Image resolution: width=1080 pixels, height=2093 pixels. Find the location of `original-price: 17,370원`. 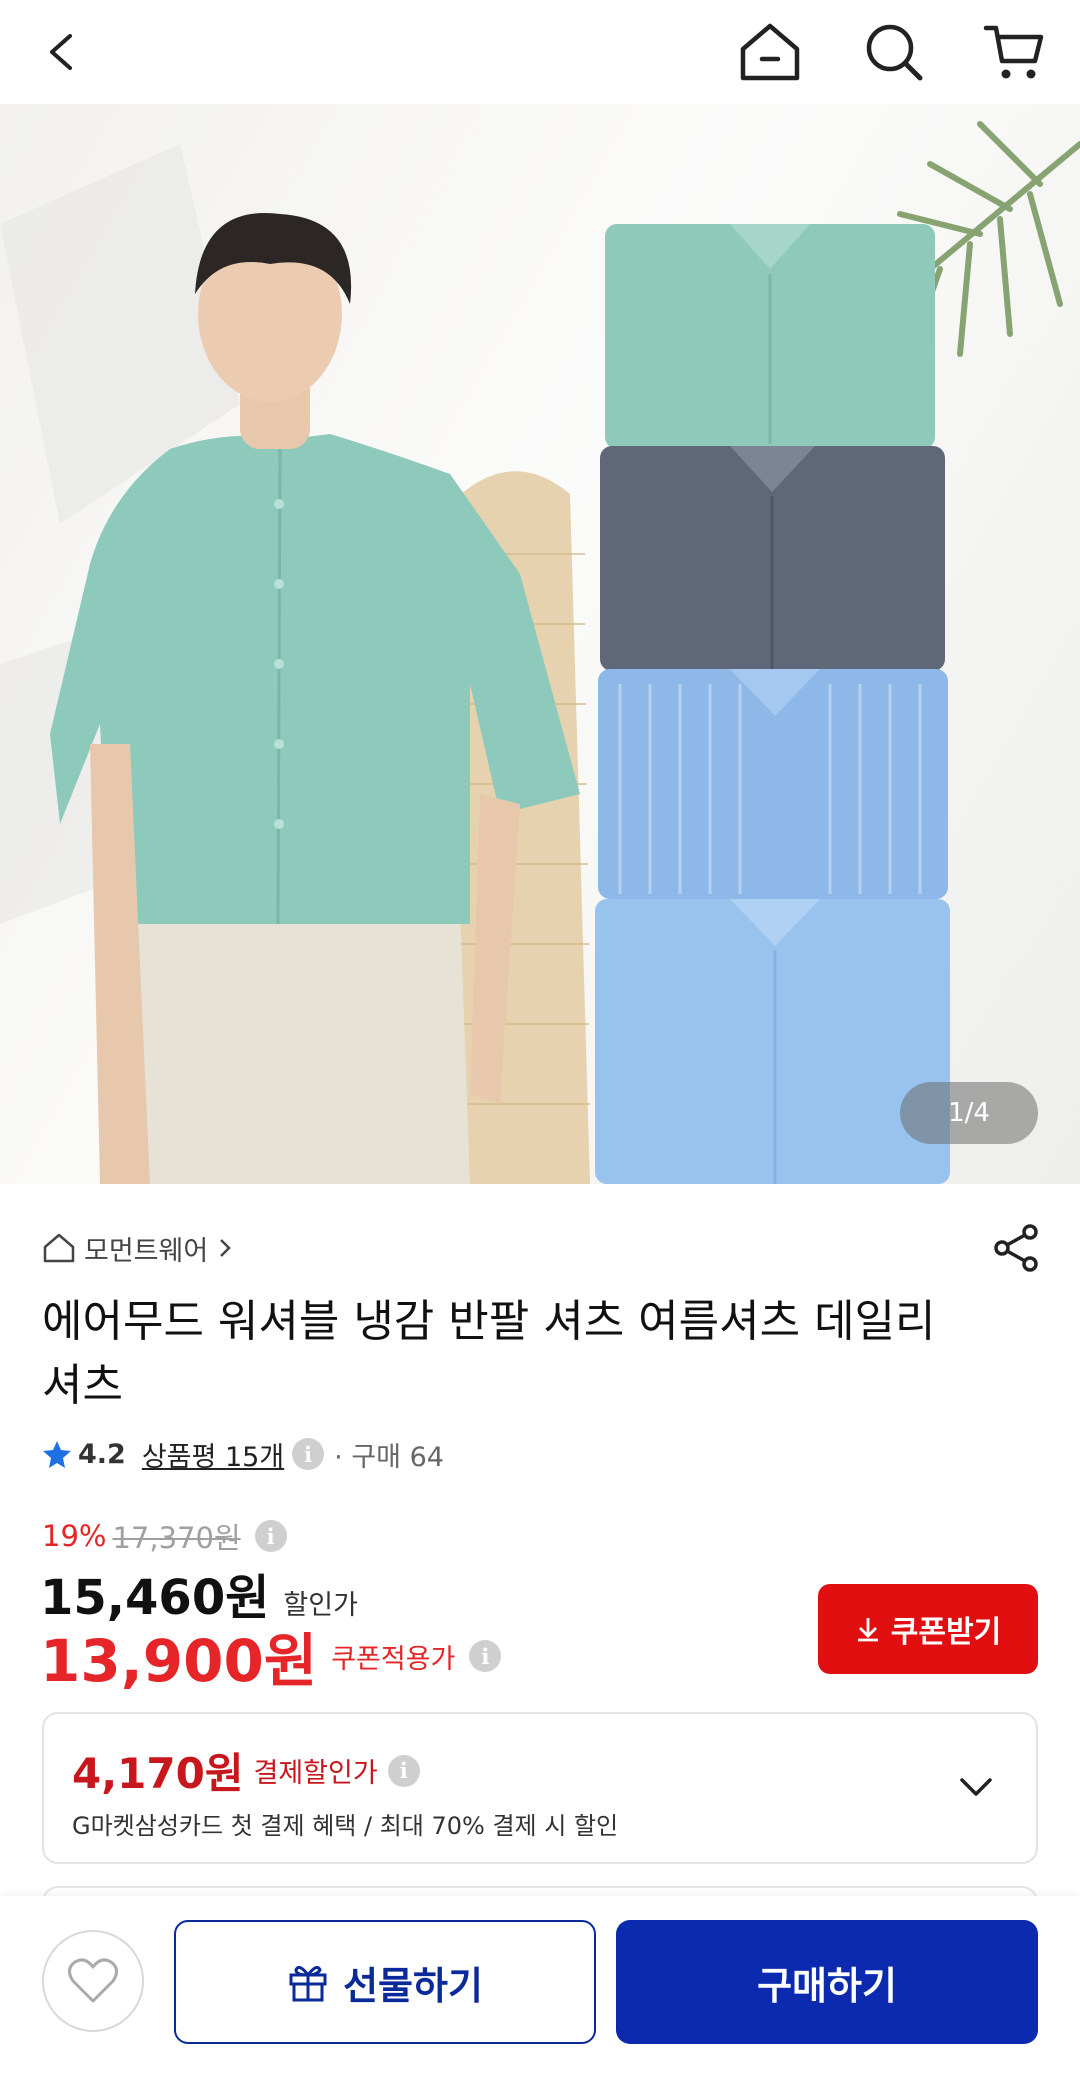

original-price: 17,370원 is located at coordinates (176, 1538).